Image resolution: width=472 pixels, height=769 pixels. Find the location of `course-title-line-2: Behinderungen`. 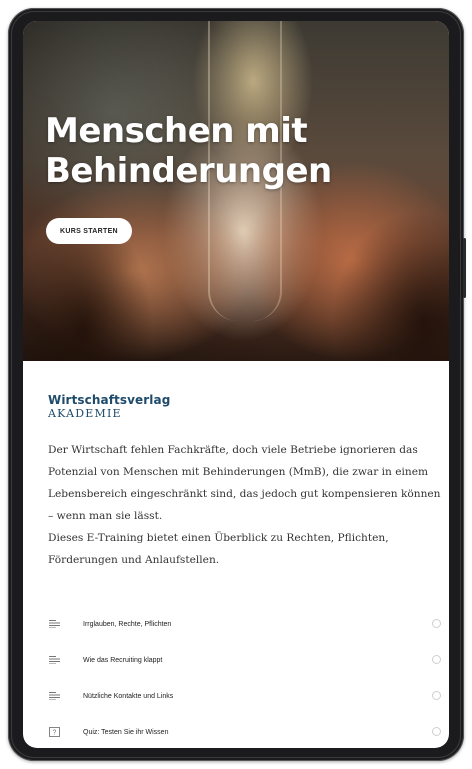

course-title-line-2: Behinderungen is located at coordinates (188, 171).